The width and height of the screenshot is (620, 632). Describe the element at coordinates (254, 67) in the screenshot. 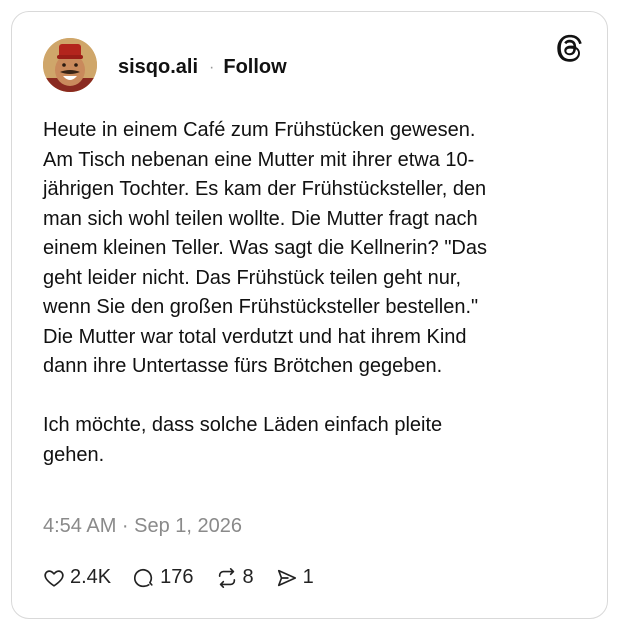

I see `follow-button: Follow` at that location.